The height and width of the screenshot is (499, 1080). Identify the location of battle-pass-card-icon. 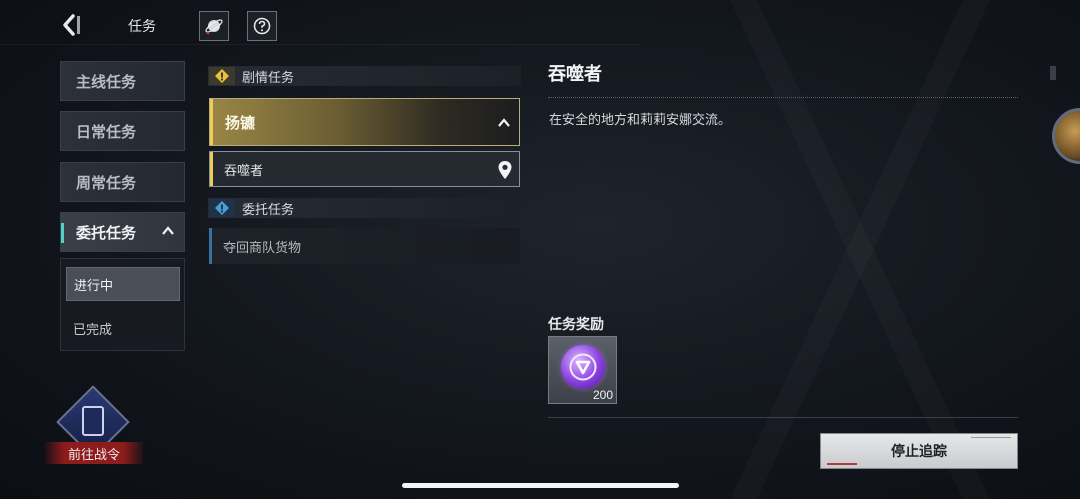
(93, 421).